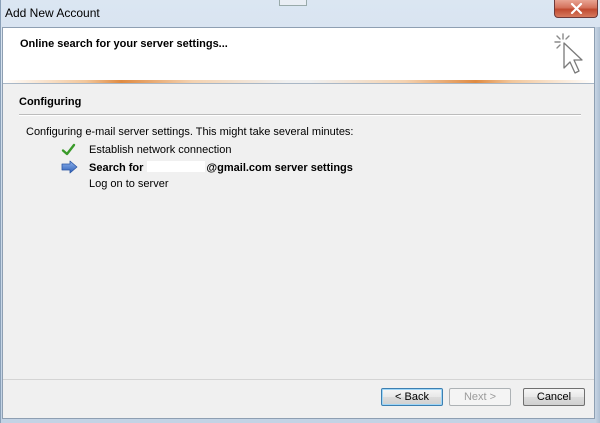 Image resolution: width=600 pixels, height=423 pixels. I want to click on next-button: Next >, so click(480, 397).